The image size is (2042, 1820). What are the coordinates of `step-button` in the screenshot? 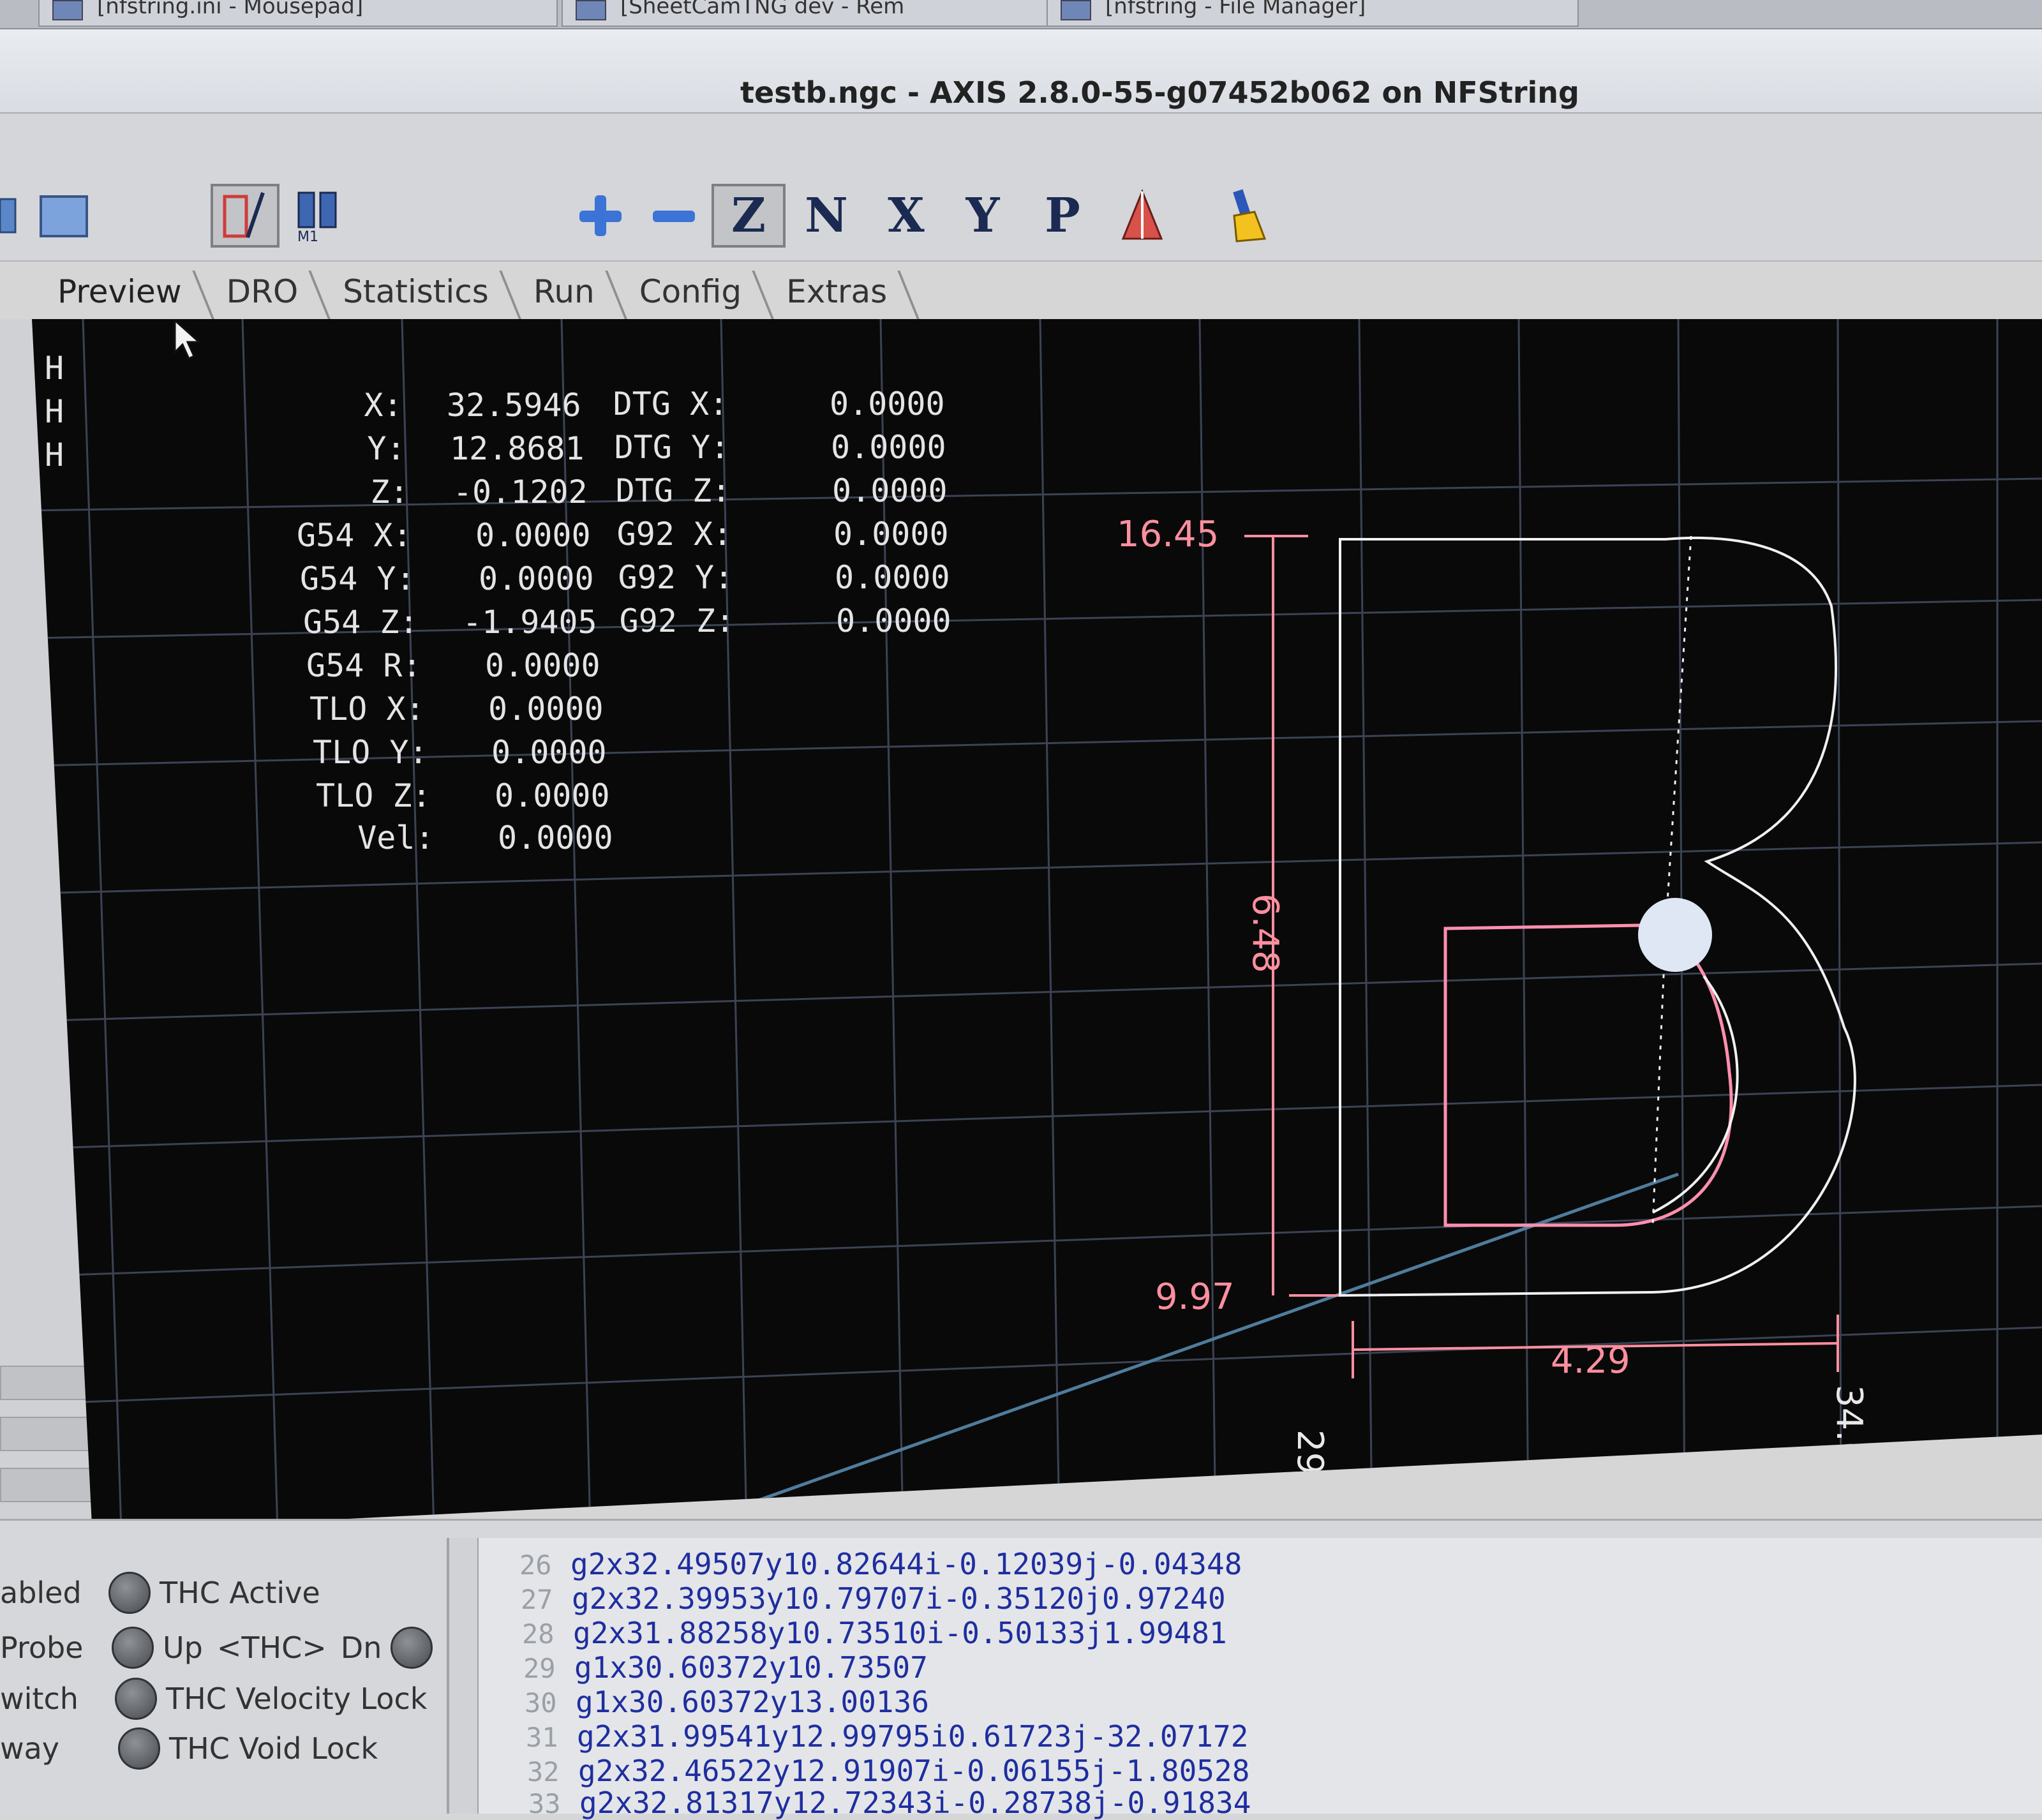 It's located at (64, 216).